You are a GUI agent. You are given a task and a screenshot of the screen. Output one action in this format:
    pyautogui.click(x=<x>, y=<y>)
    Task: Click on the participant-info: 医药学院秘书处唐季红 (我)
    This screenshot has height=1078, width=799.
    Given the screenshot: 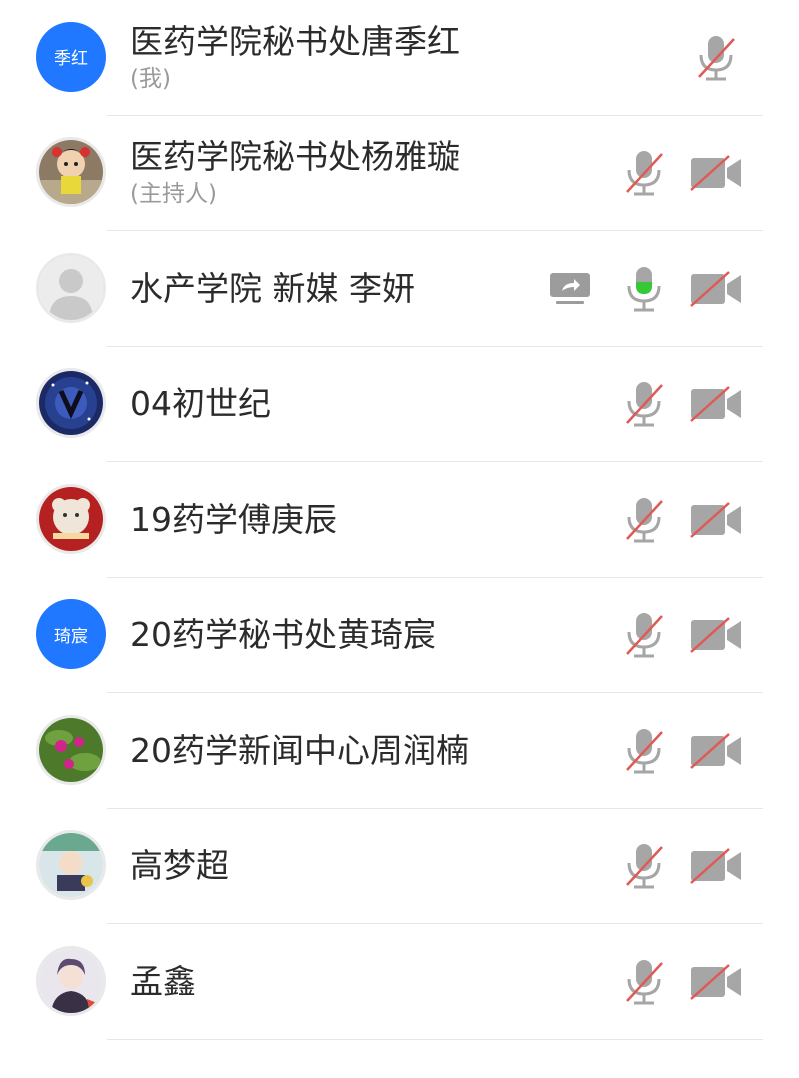 What is the action you would take?
    pyautogui.click(x=295, y=58)
    